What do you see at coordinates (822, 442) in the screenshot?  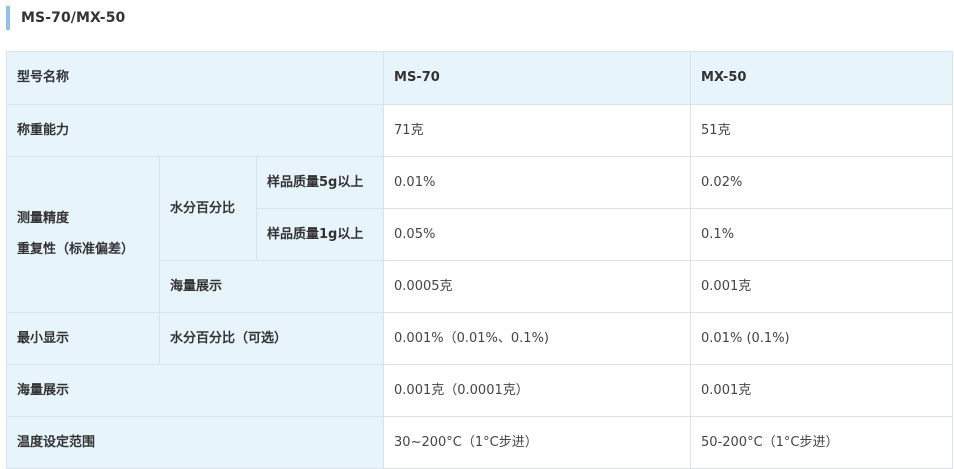 I see `temperature-mx50-value: 50-200°C（1°C步进）` at bounding box center [822, 442].